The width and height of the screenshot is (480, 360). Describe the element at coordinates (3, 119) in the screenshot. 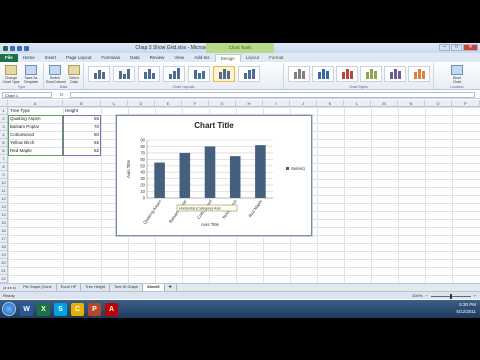

I see `row-header: 2` at that location.